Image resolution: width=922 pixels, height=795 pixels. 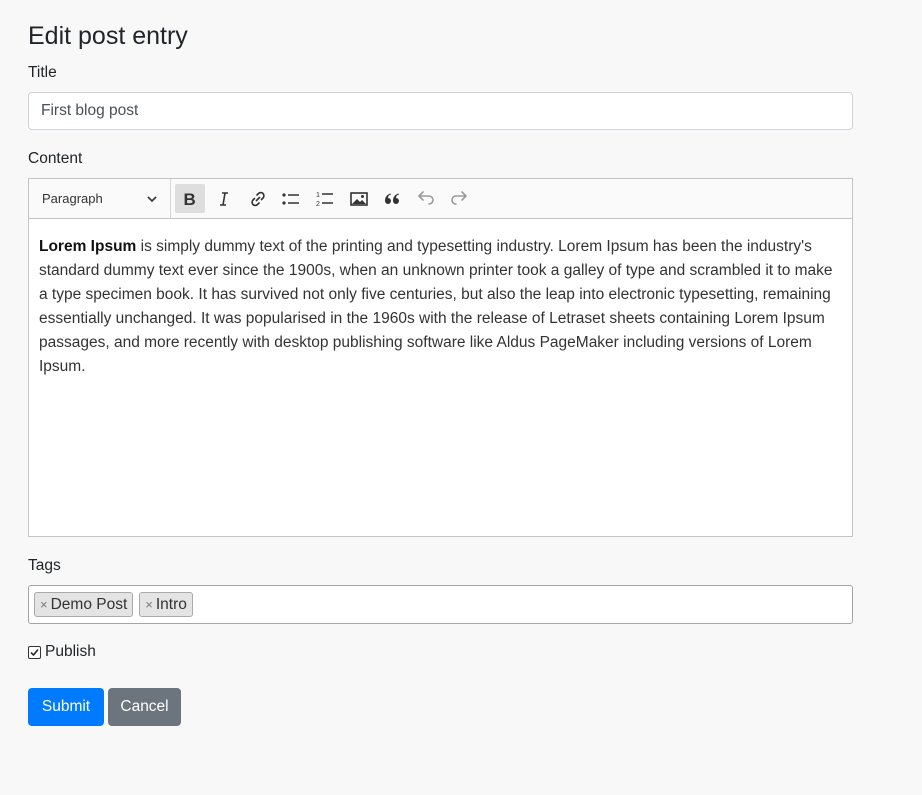 I want to click on redo-icon, so click(x=459, y=197).